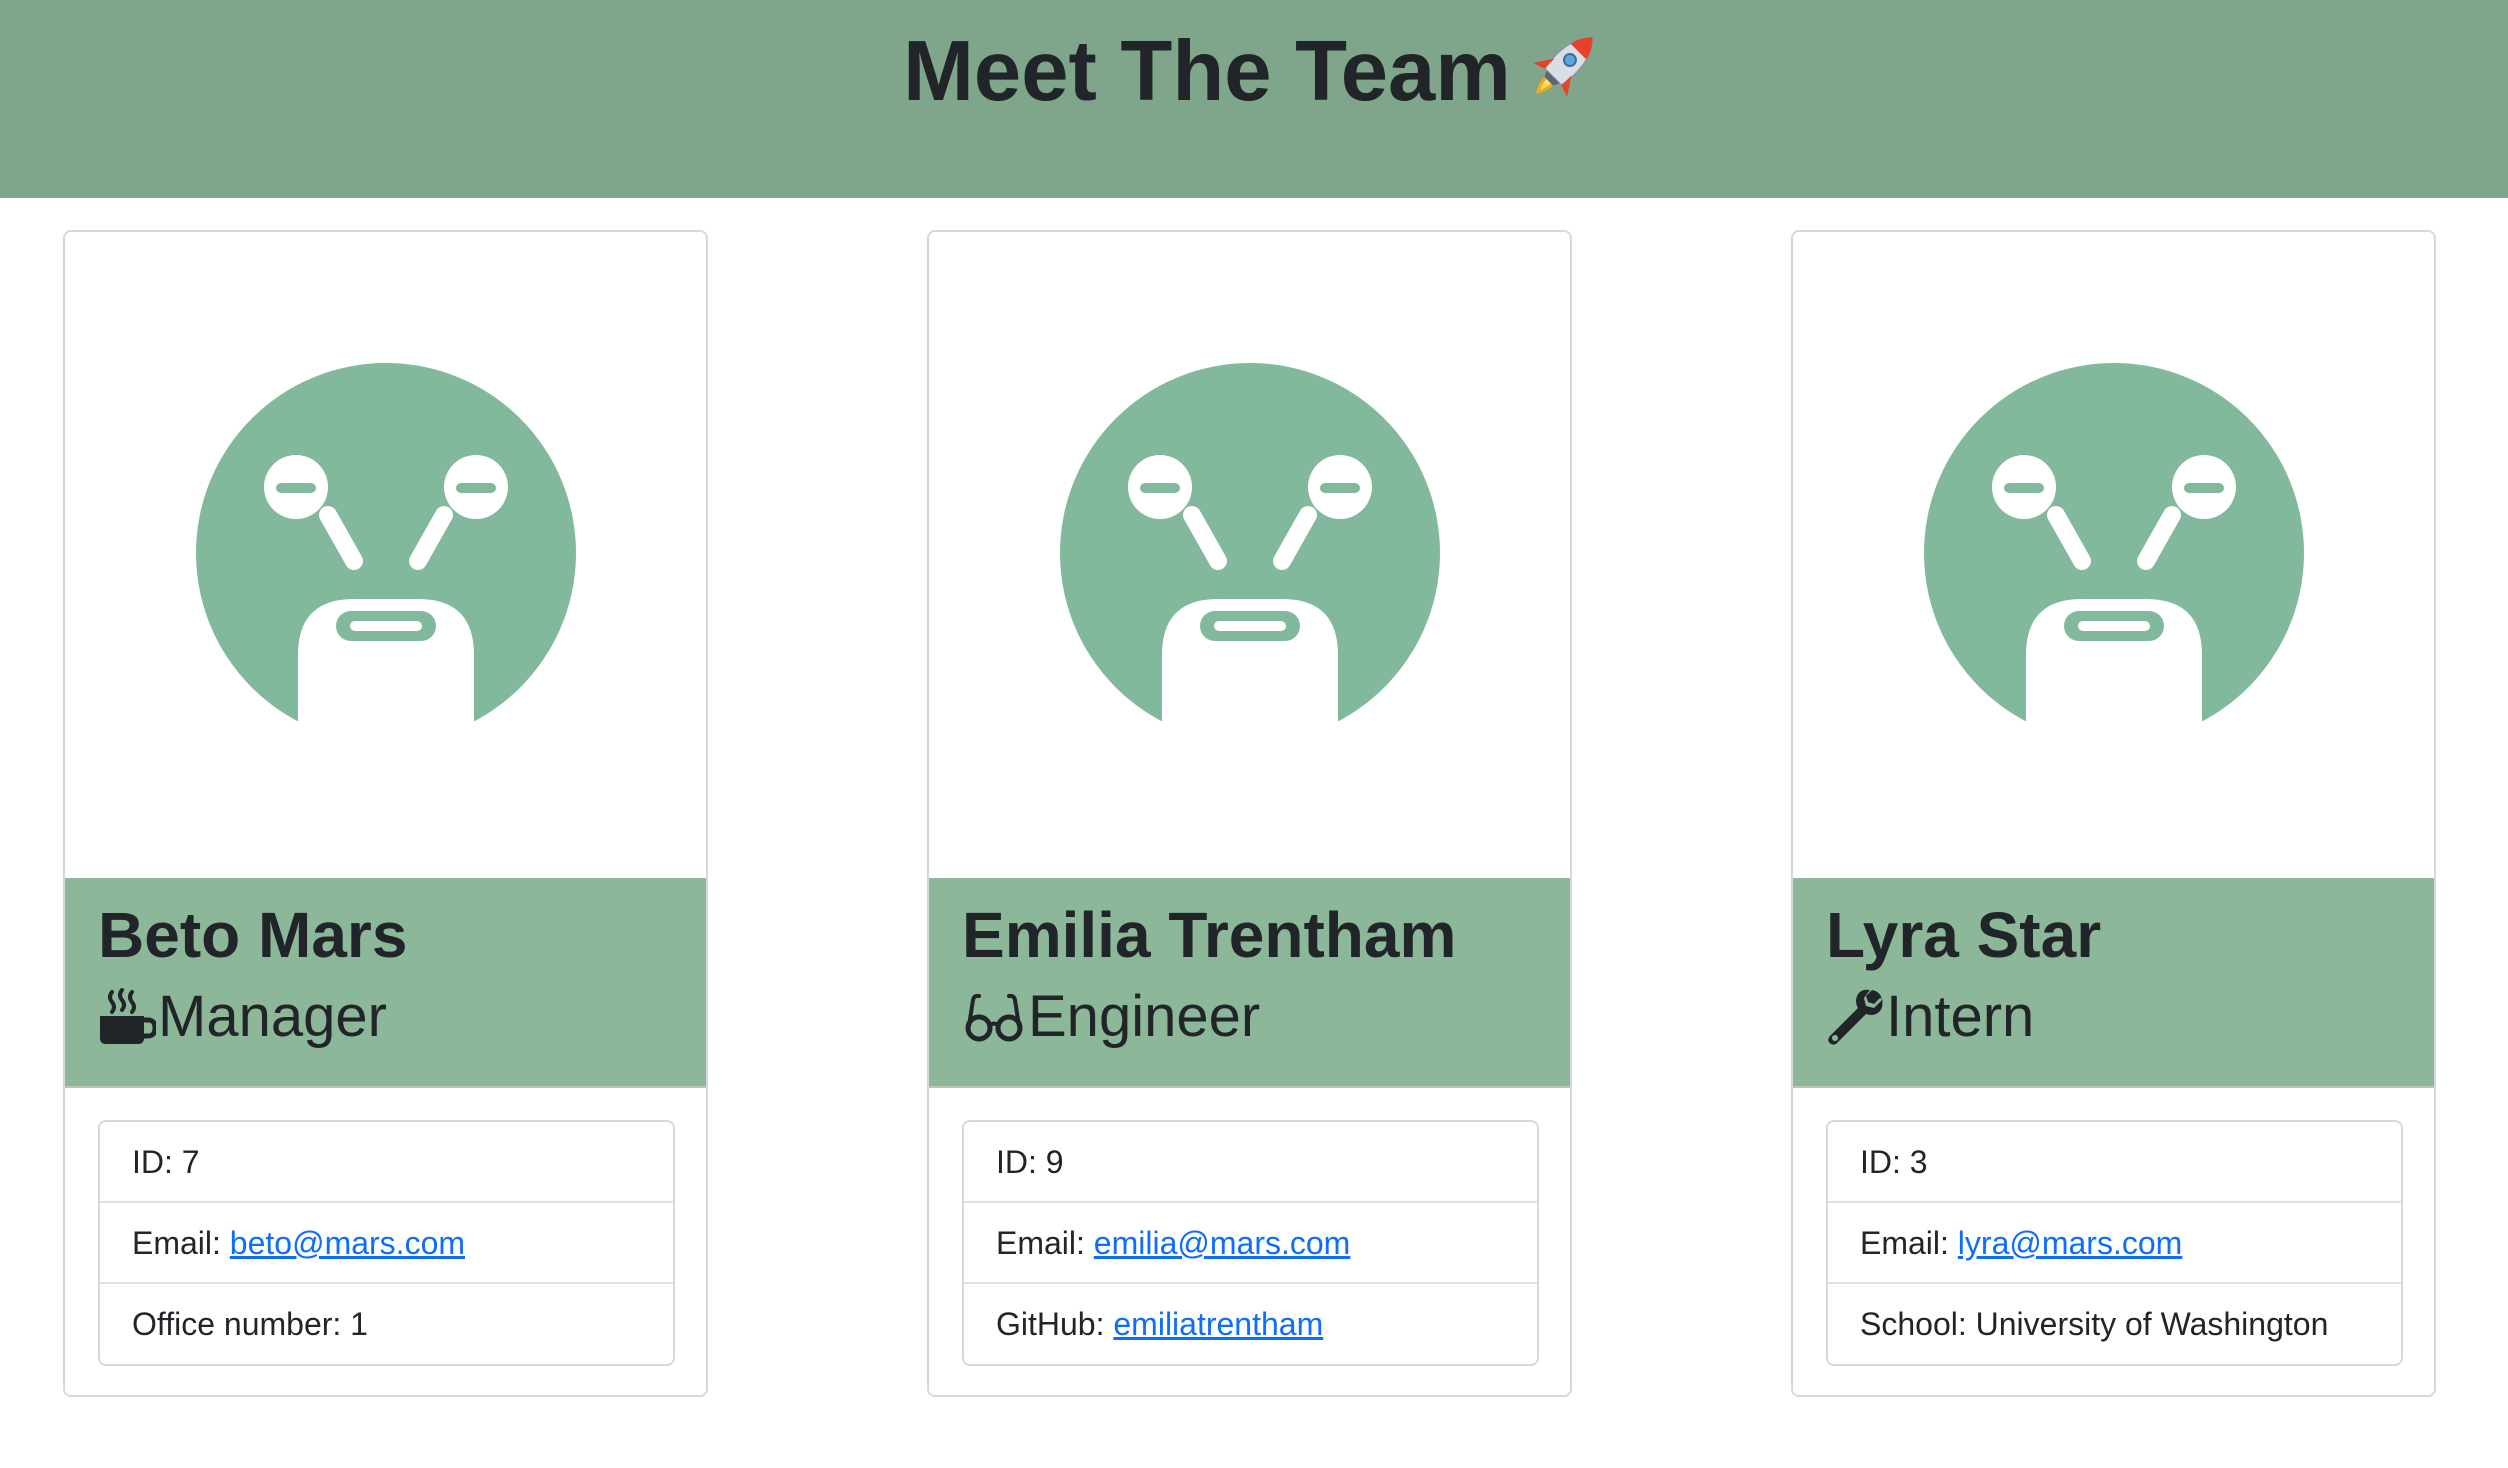 The width and height of the screenshot is (2508, 1468). I want to click on employee-role-label: Intern, so click(1960, 1016).